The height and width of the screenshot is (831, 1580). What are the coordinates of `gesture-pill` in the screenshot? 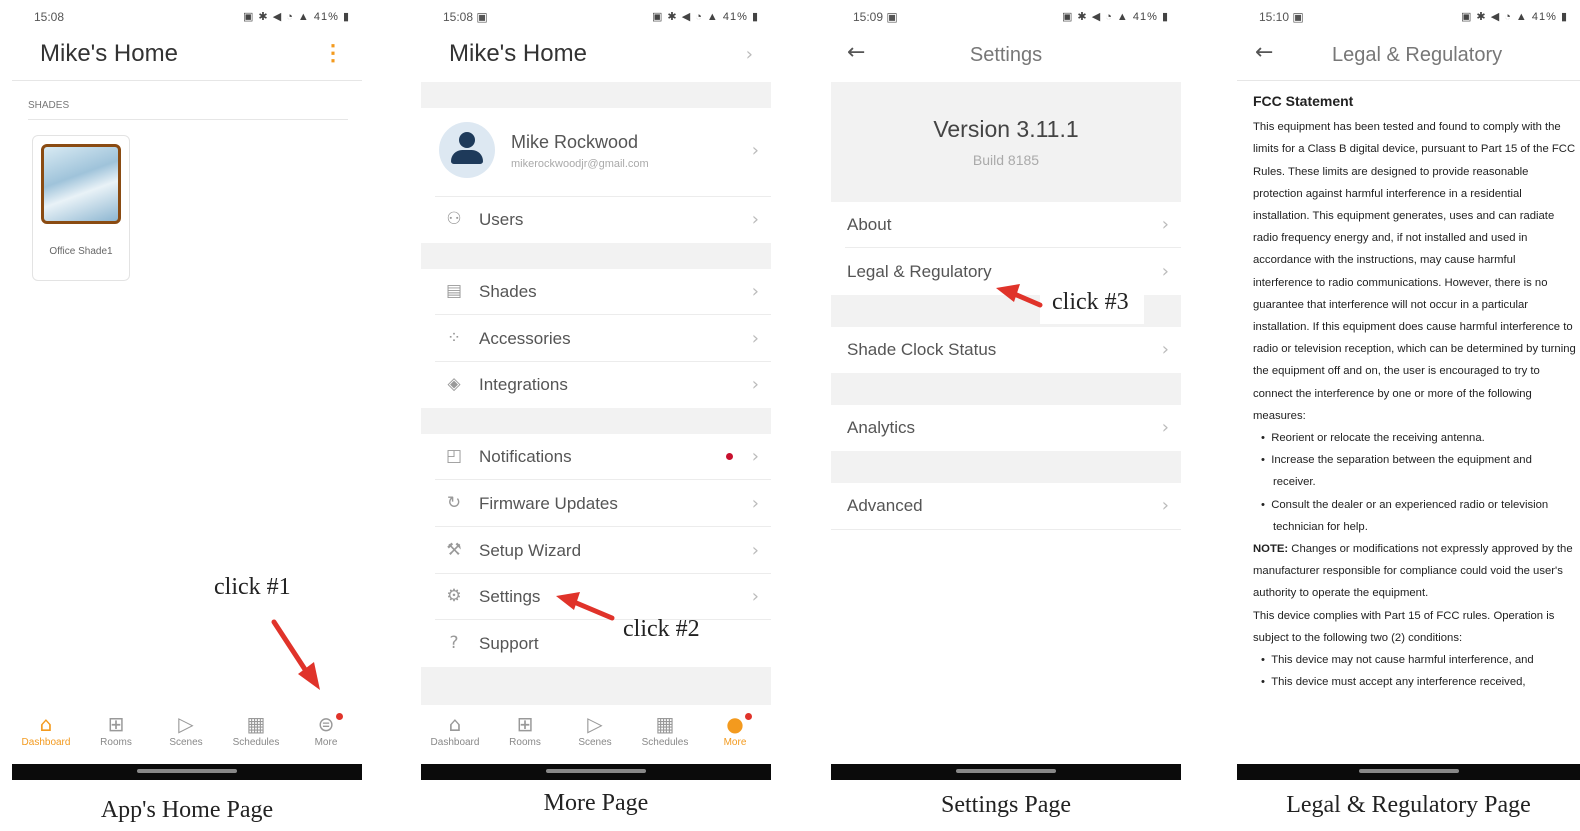 It's located at (1408, 771).